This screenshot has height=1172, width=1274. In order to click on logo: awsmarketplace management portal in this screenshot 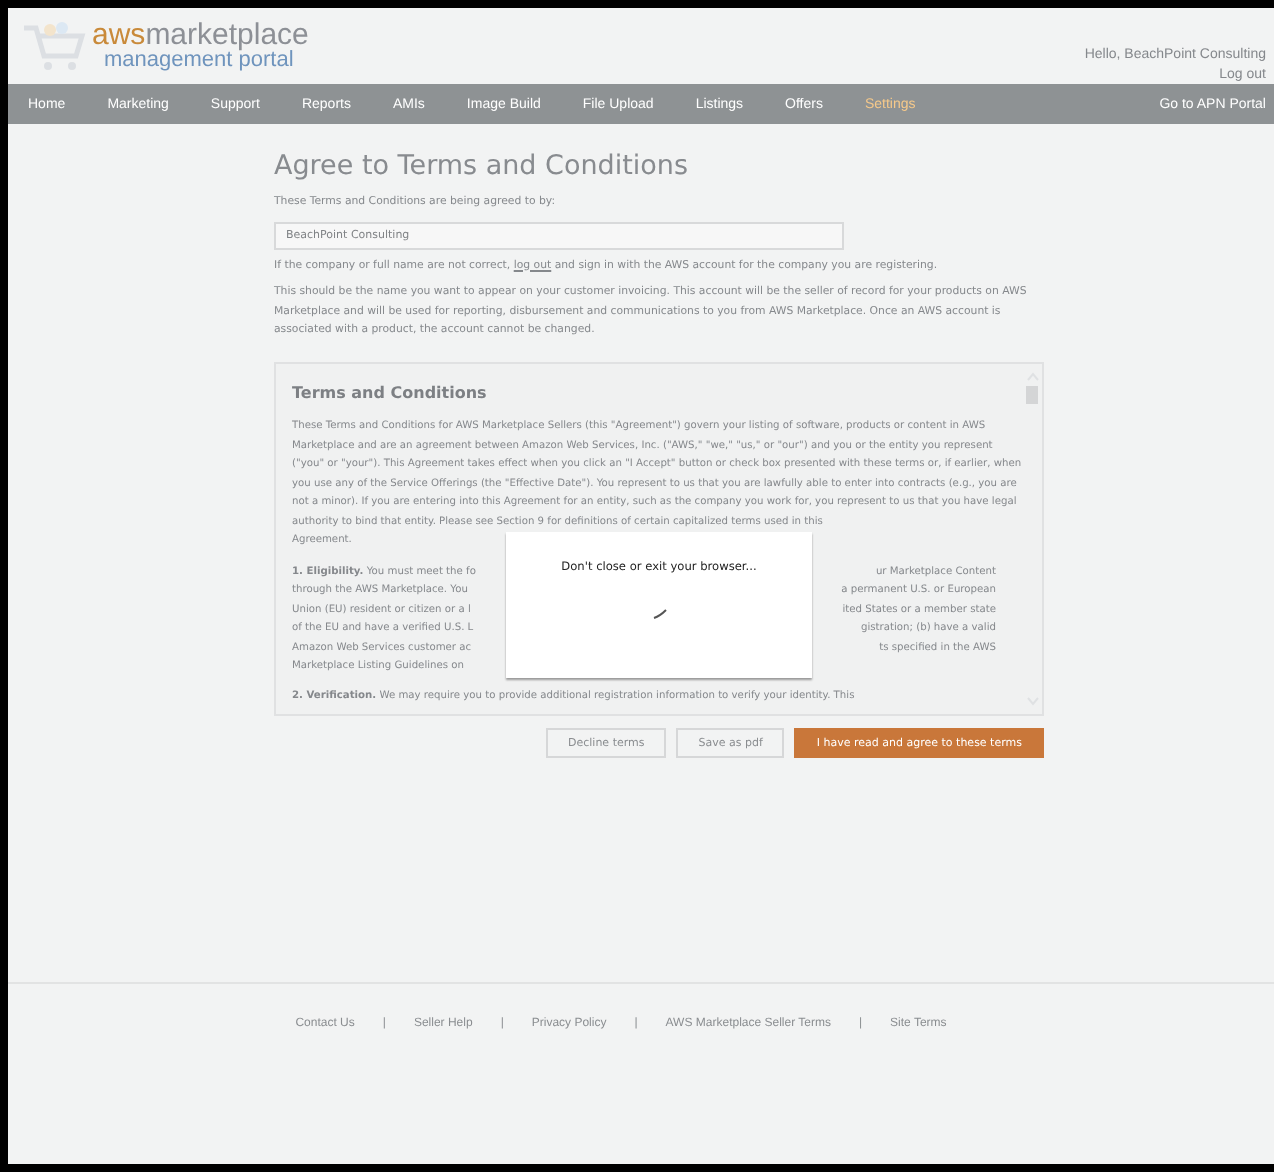, I will do `click(164, 48)`.